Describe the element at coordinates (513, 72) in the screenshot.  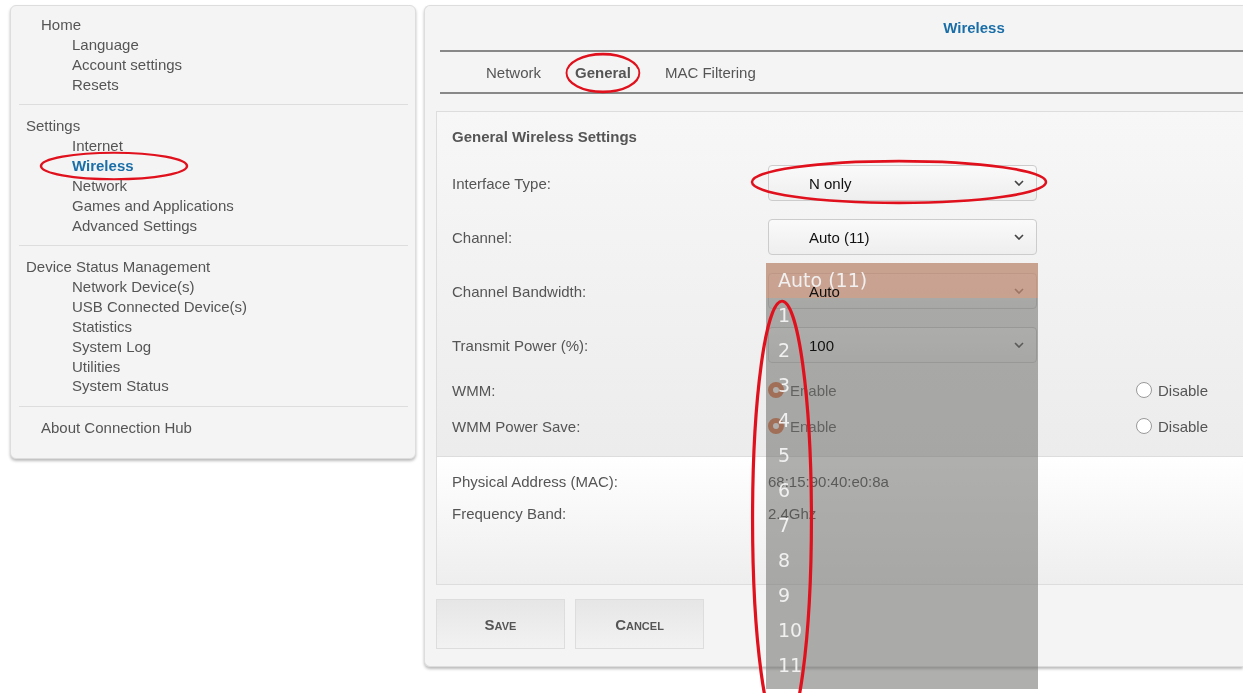
I see `tab: Network` at that location.